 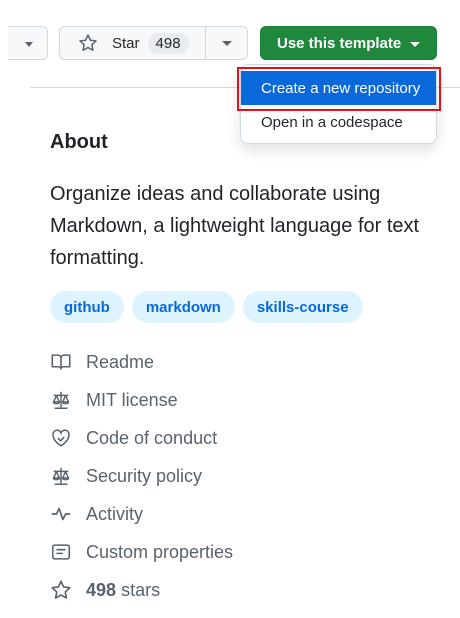 I want to click on link-label: Readme, so click(x=120, y=361).